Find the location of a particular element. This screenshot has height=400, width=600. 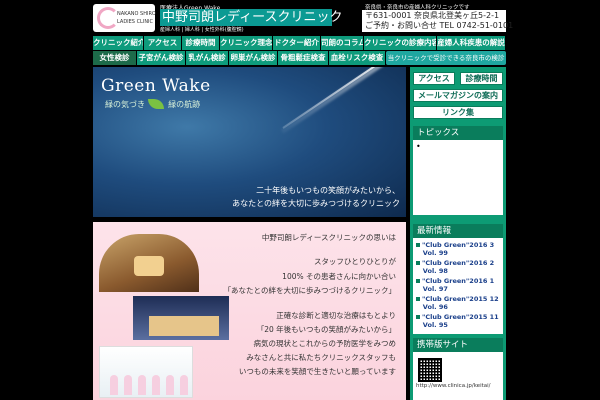

clinic-title: 中野司朗レディースクリニック is located at coordinates (251, 17).